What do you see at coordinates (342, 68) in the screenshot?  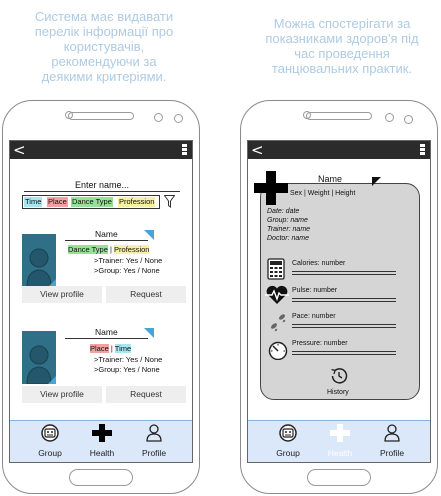 I see `right-caption-line: танцювальних практик.` at bounding box center [342, 68].